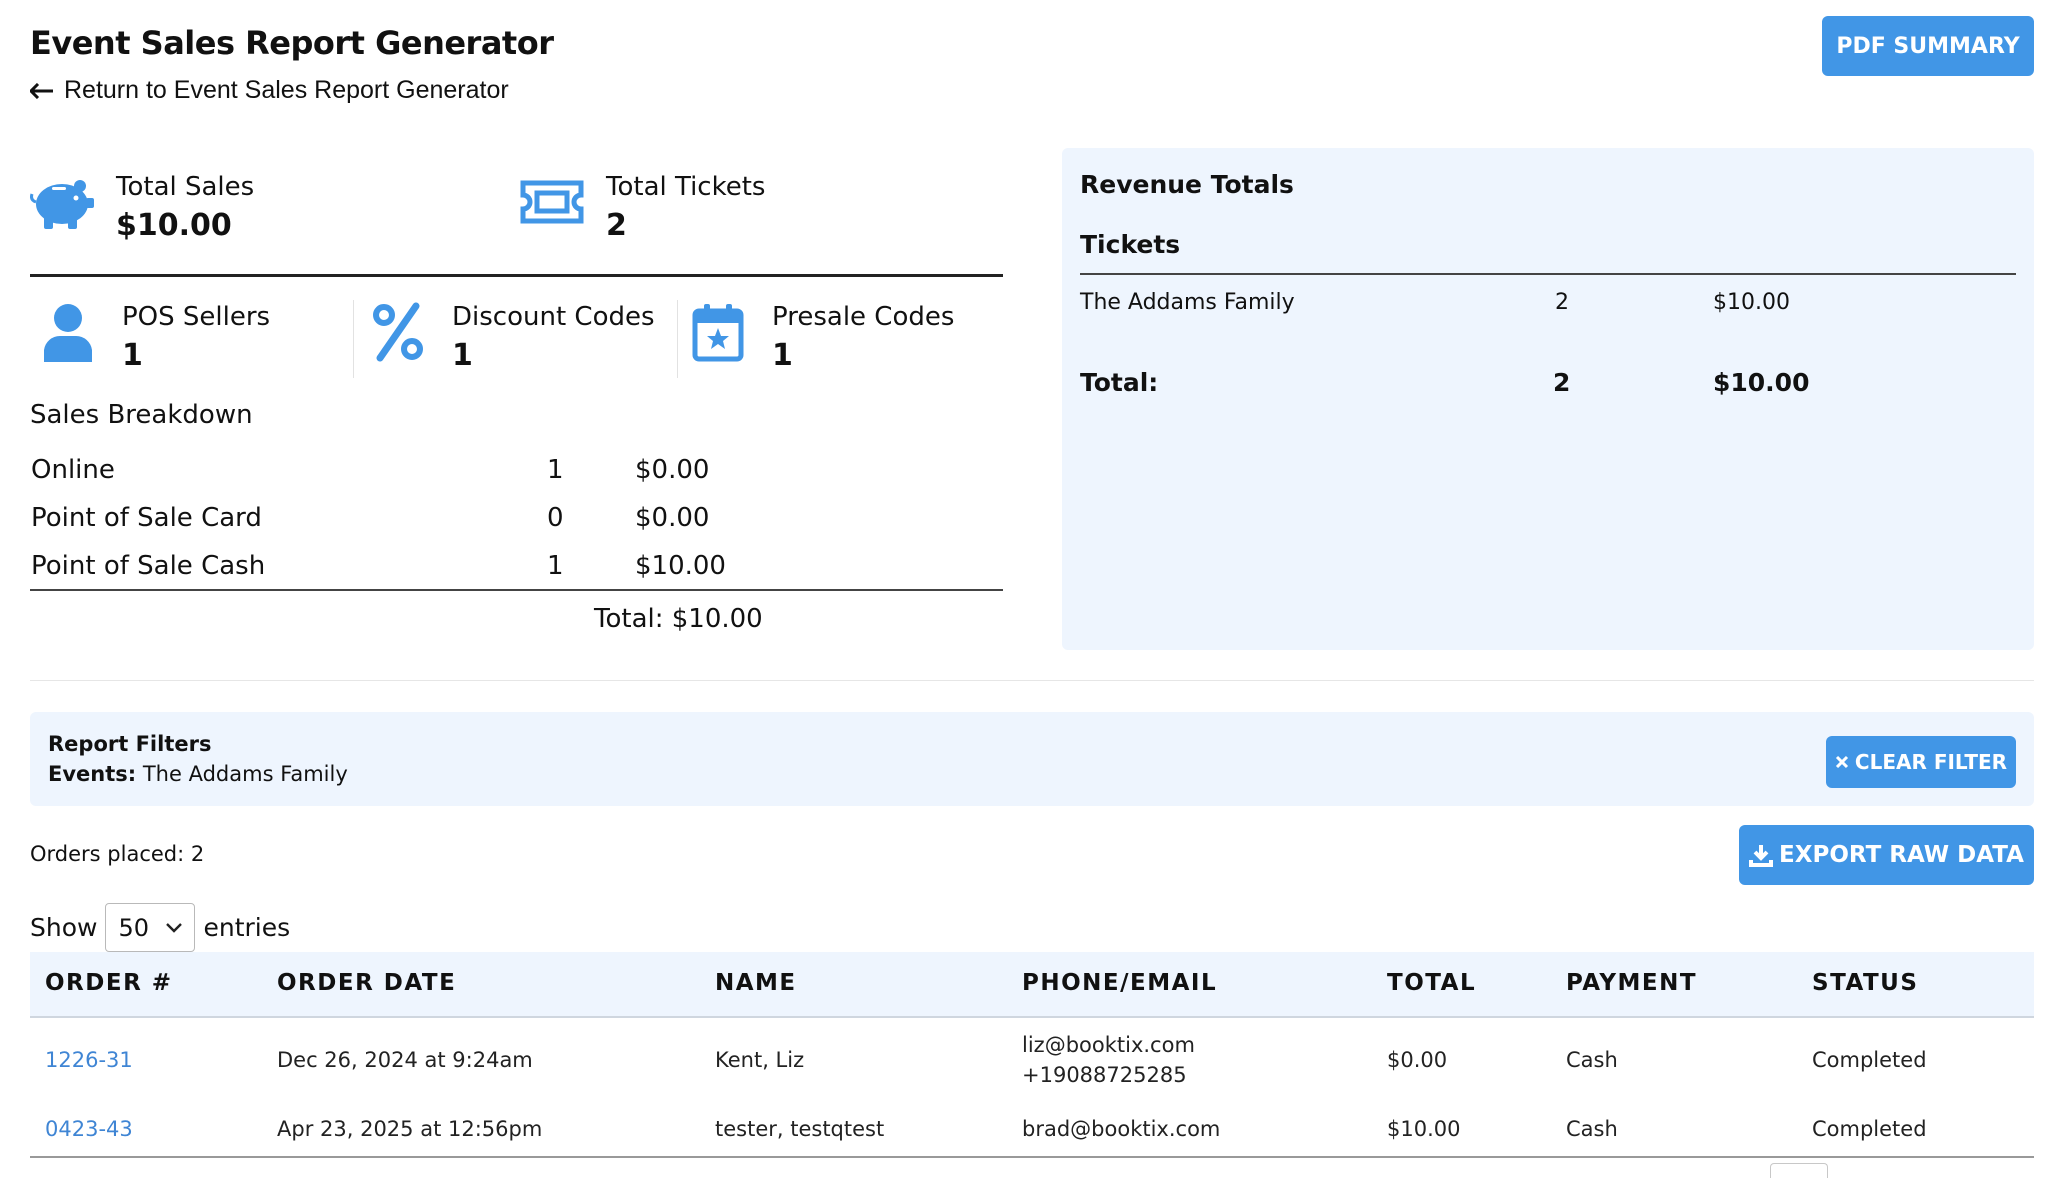 The width and height of the screenshot is (2050, 1178). I want to click on column-header-order-date: ORDER DATE, so click(366, 983).